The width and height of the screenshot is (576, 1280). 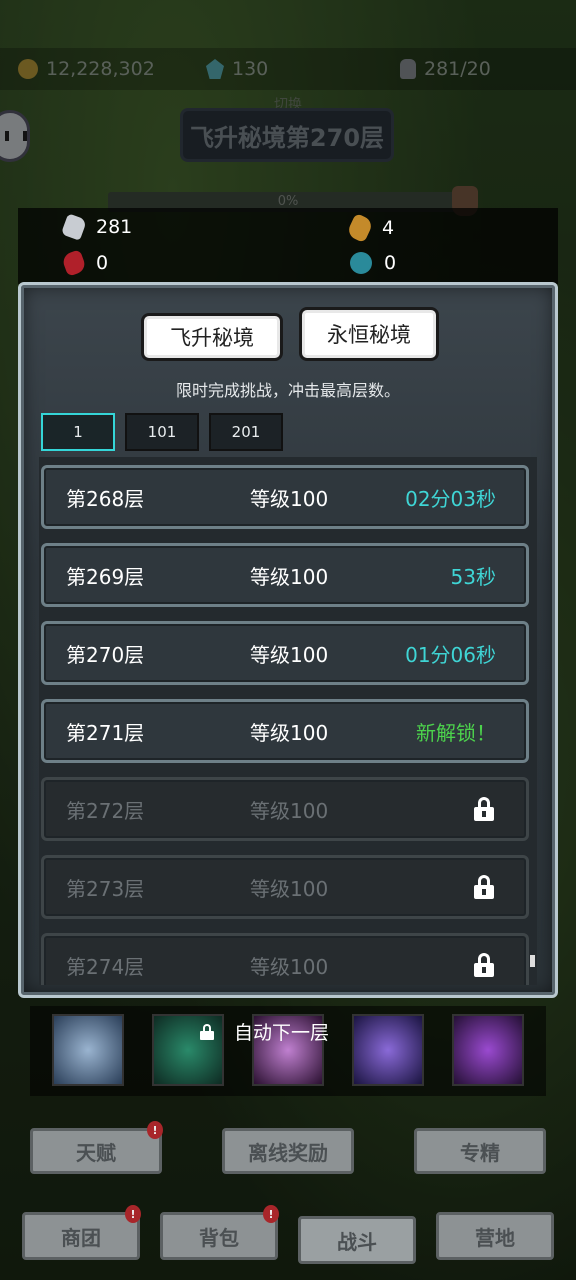 I want to click on clear-time: 01分06秒, so click(x=450, y=654).